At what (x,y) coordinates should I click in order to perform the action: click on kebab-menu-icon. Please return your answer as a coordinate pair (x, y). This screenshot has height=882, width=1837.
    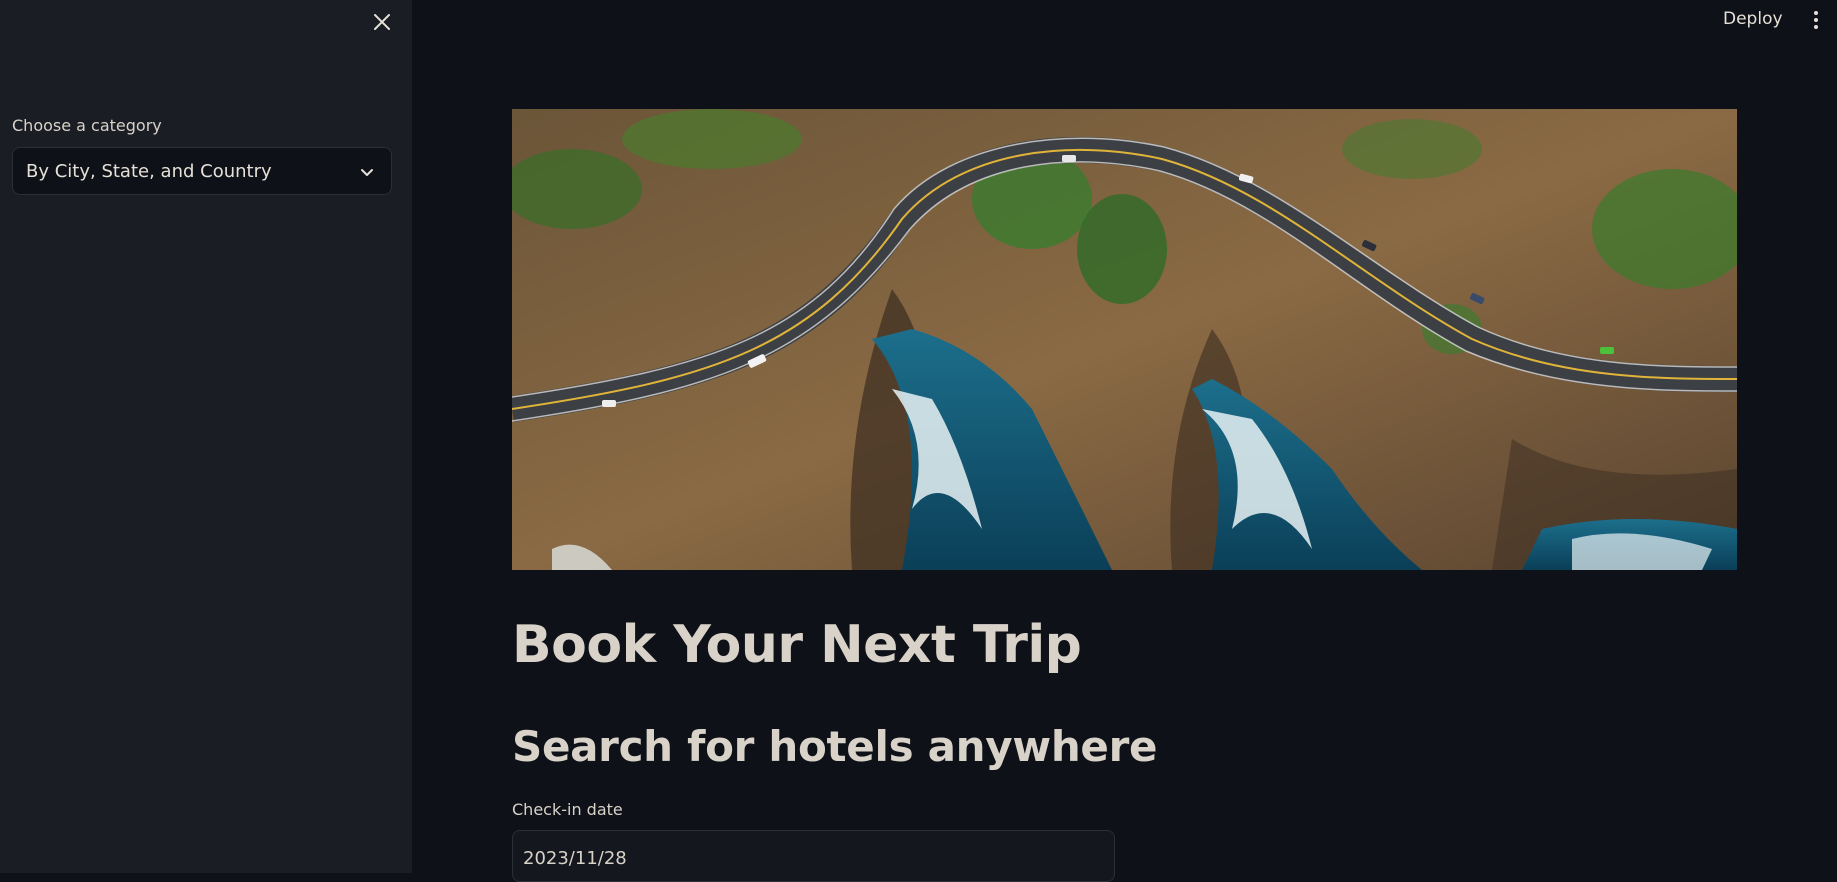
    Looking at the image, I should click on (1816, 20).